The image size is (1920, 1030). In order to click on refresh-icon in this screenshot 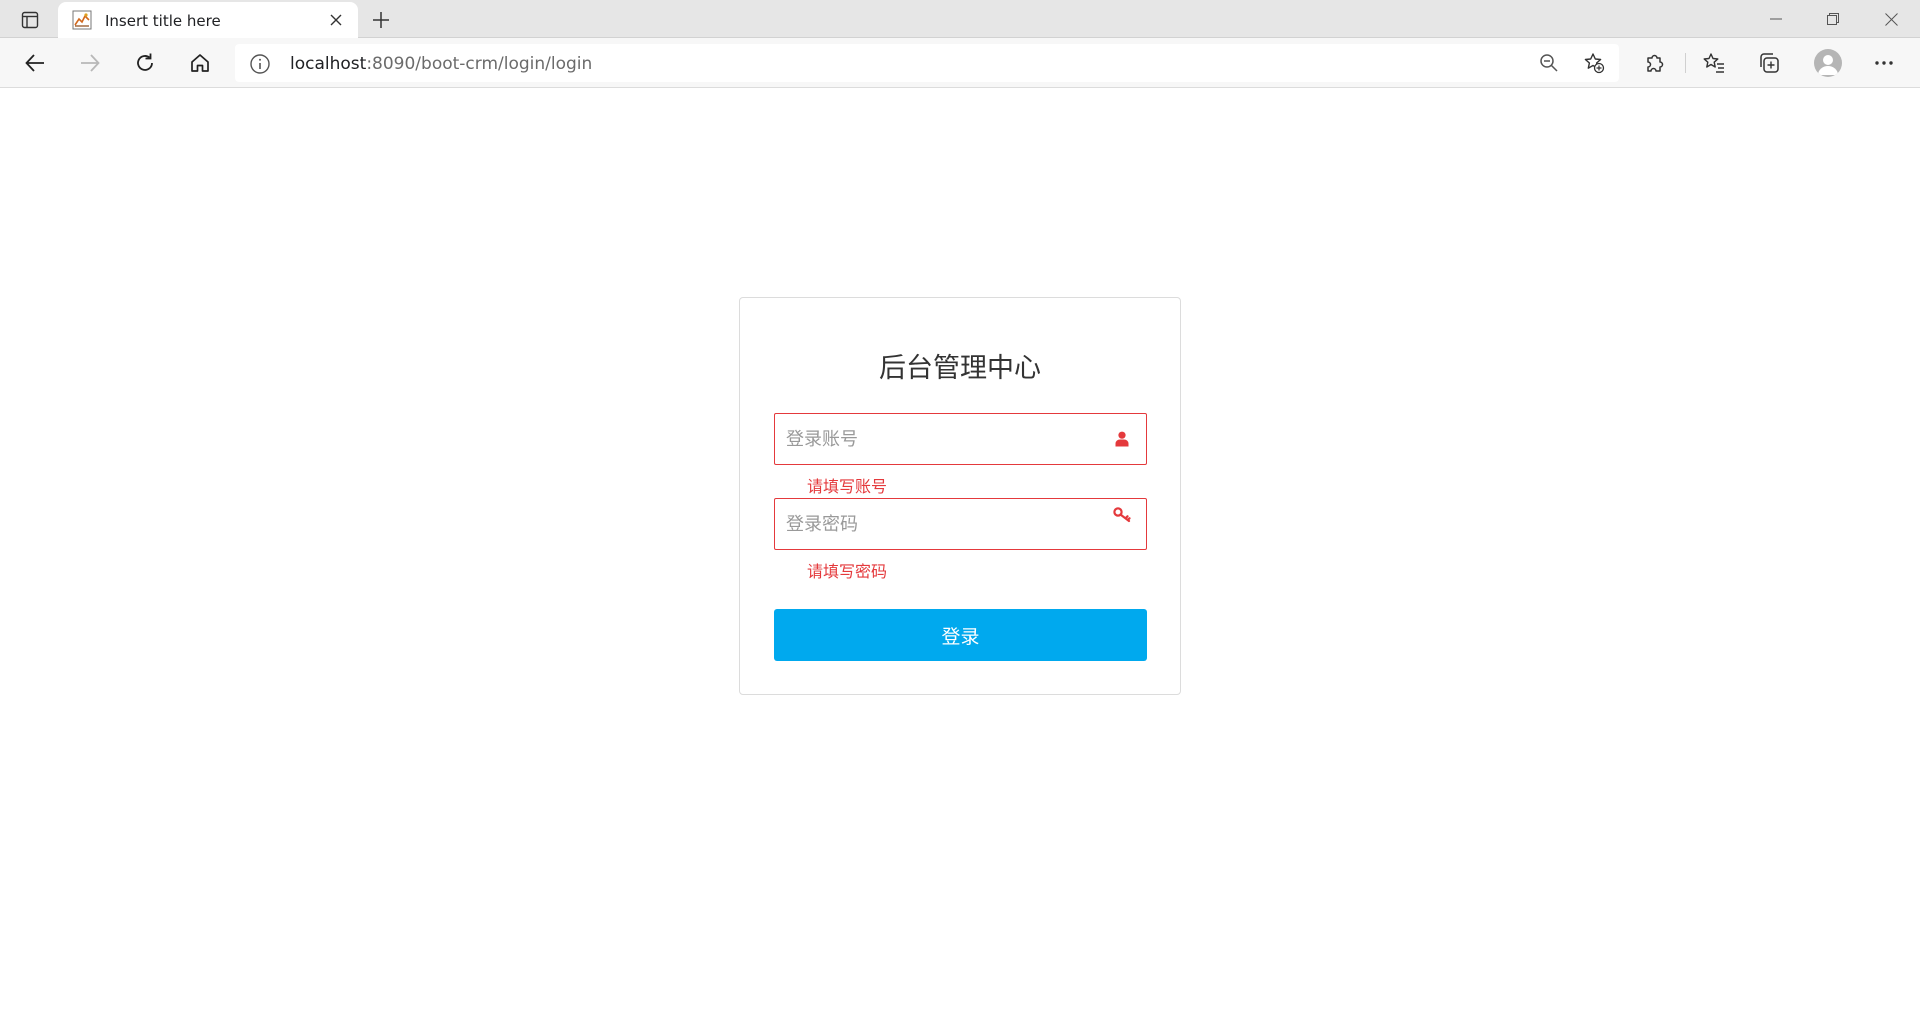, I will do `click(145, 62)`.